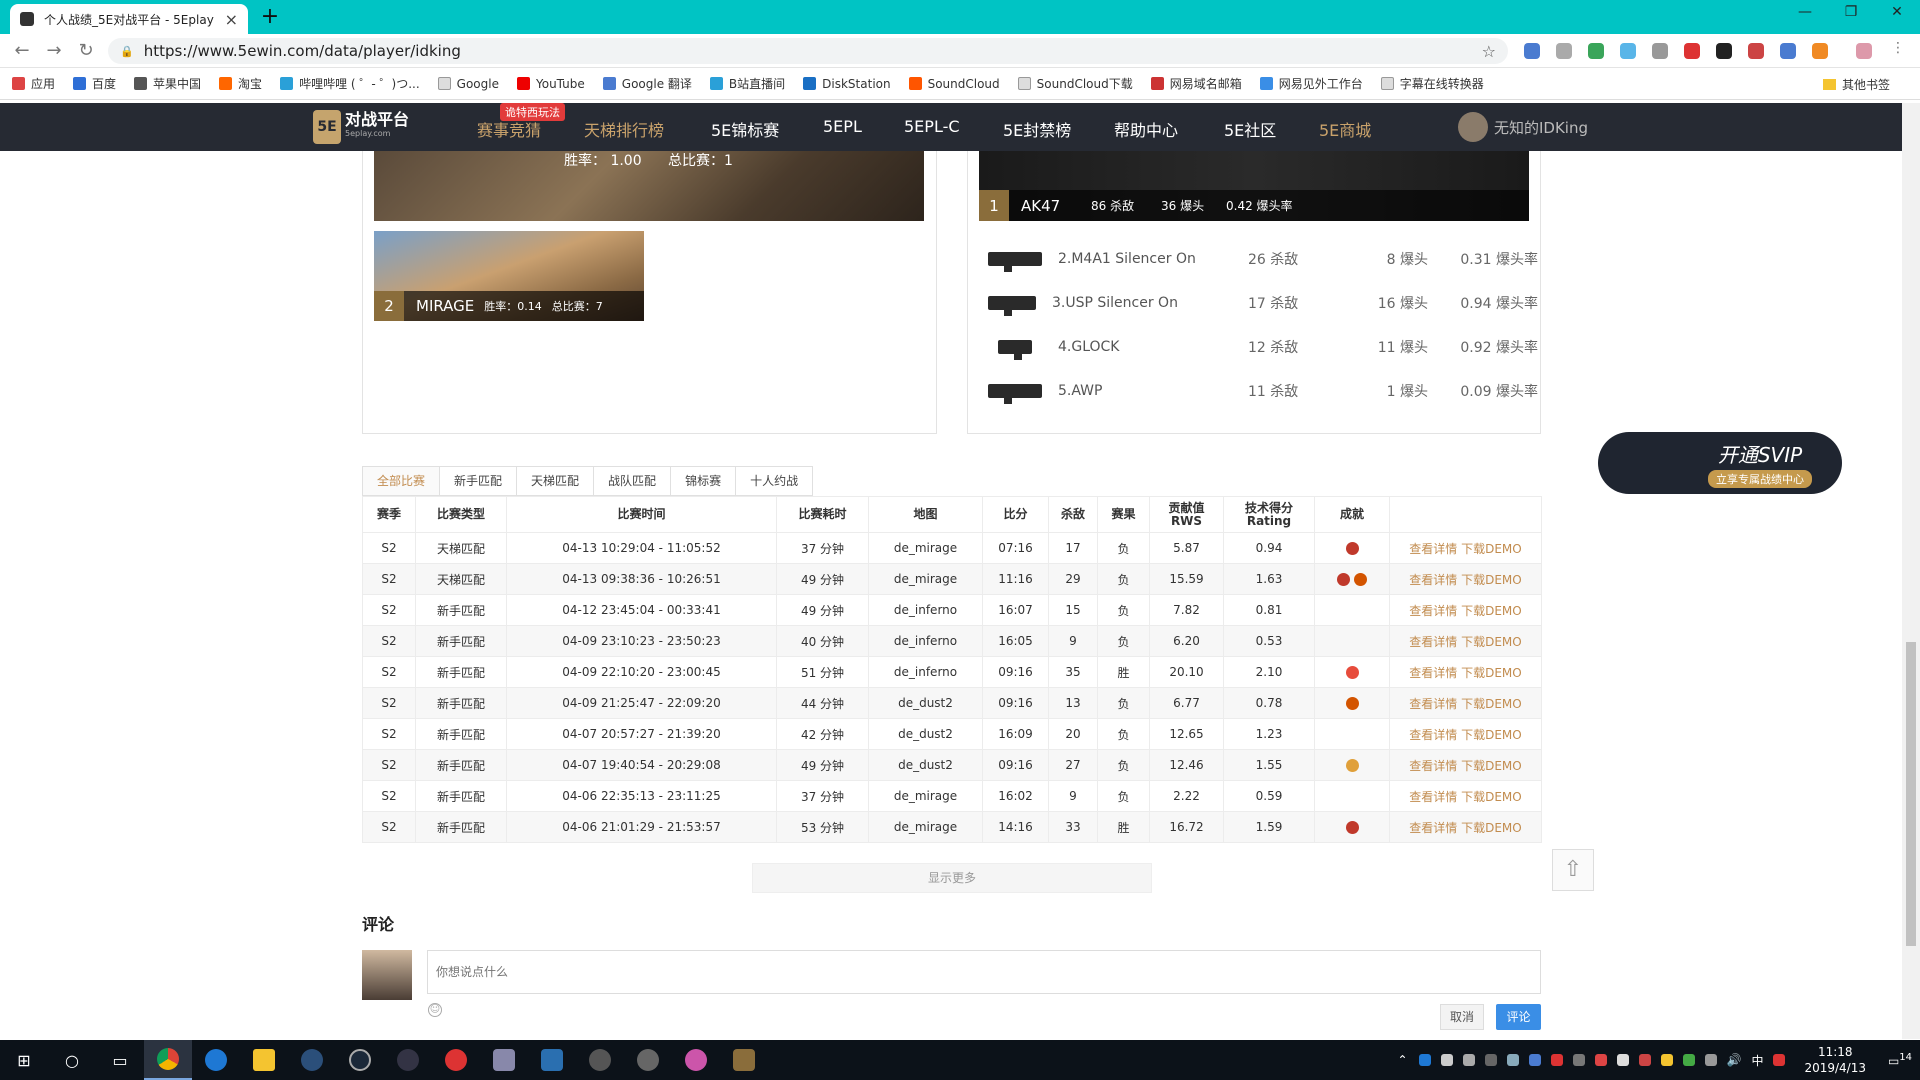 The width and height of the screenshot is (1920, 1080). Describe the element at coordinates (1446, 1060) in the screenshot. I see `tray-cloud-icon` at that location.